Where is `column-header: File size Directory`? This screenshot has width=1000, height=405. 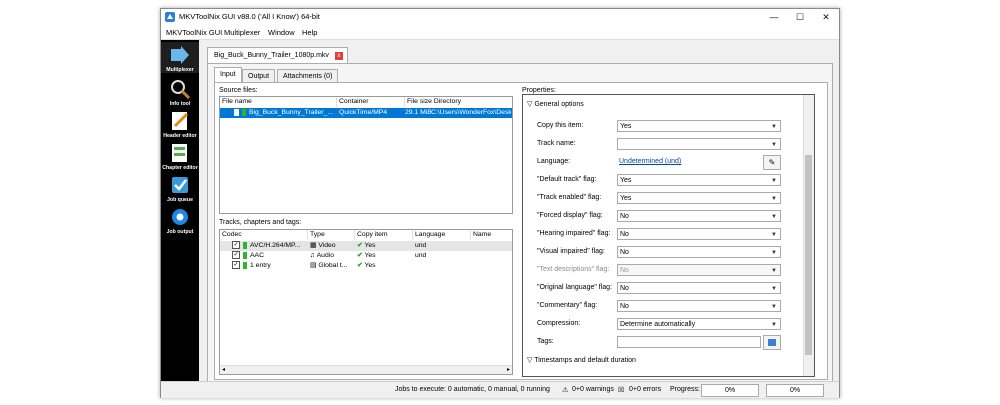
column-header: File size Directory is located at coordinates (458, 102).